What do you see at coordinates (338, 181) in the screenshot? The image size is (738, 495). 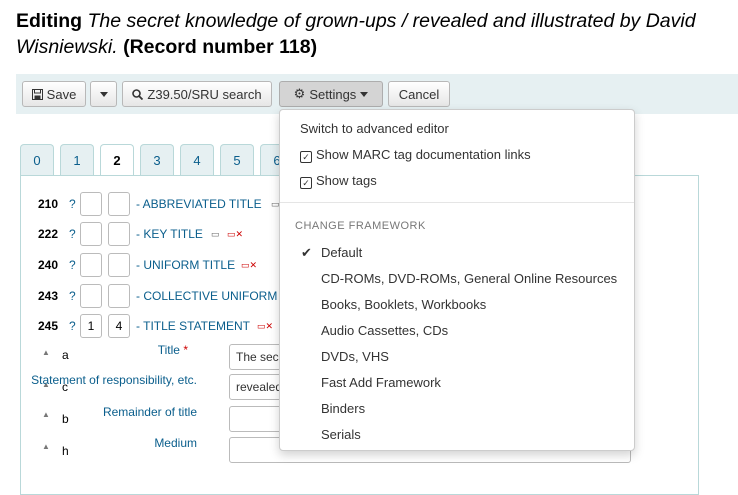 I see `show-tags-item: ✓ Show tags` at bounding box center [338, 181].